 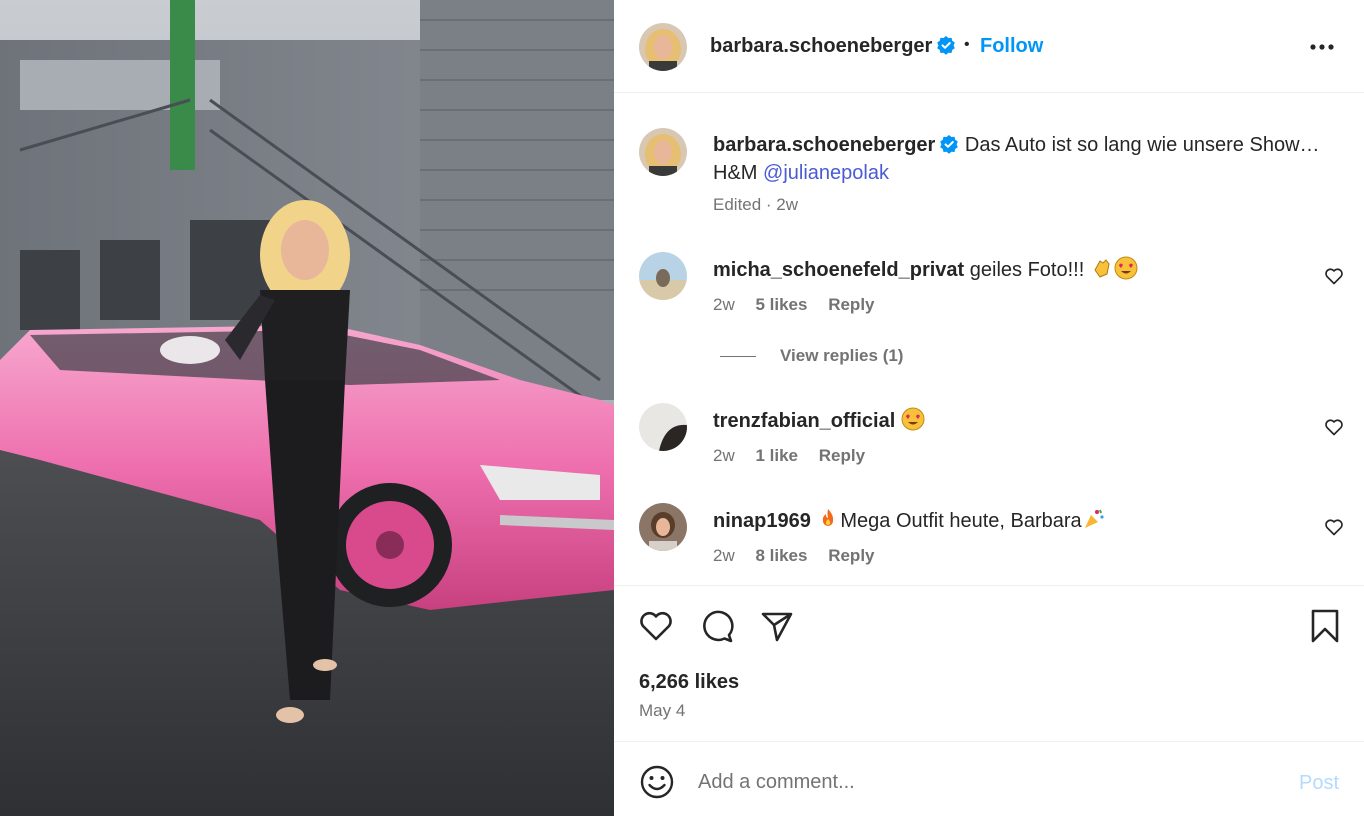 I want to click on post-comment-button: Post, so click(x=1319, y=783).